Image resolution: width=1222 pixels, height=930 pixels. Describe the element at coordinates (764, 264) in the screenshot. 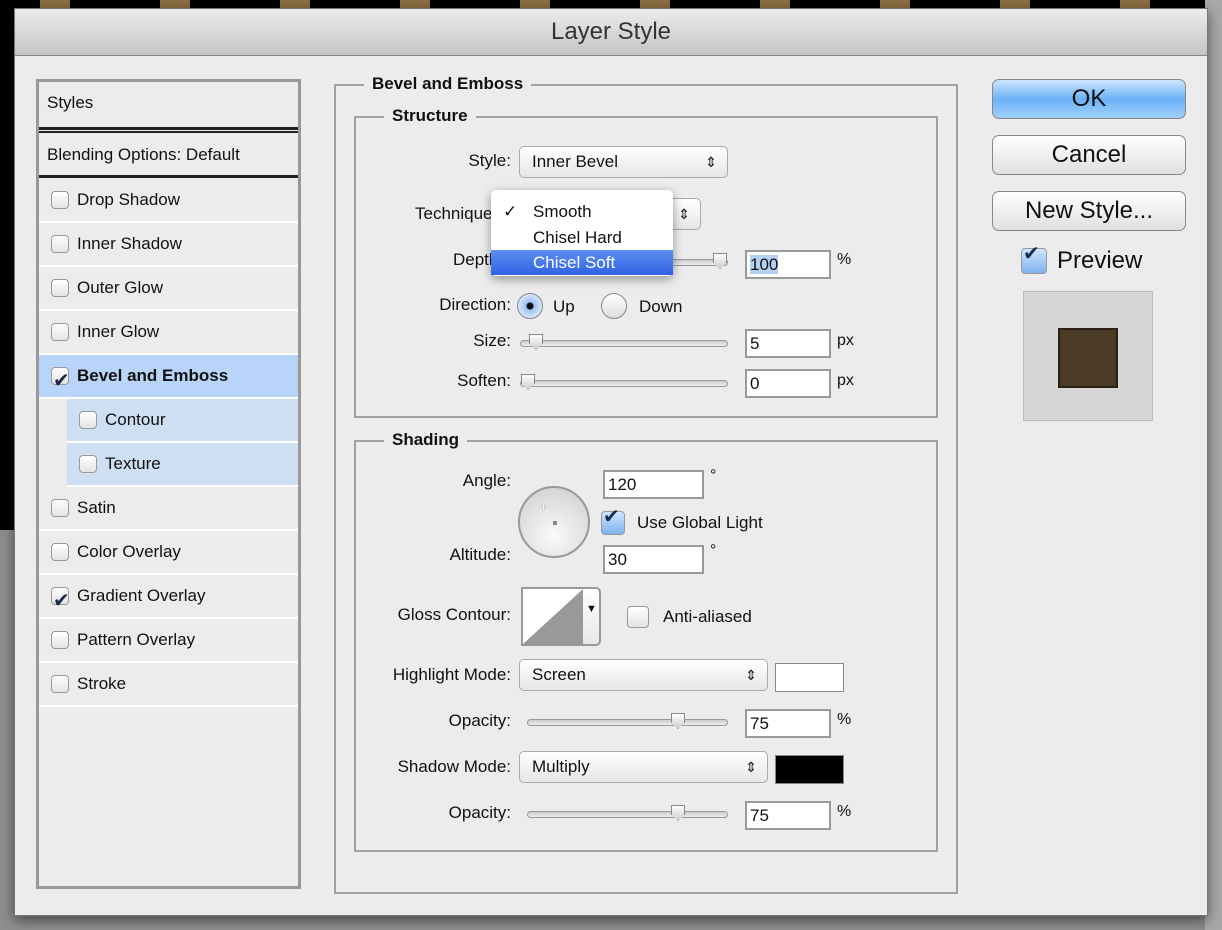

I see `depth-value: 100` at that location.